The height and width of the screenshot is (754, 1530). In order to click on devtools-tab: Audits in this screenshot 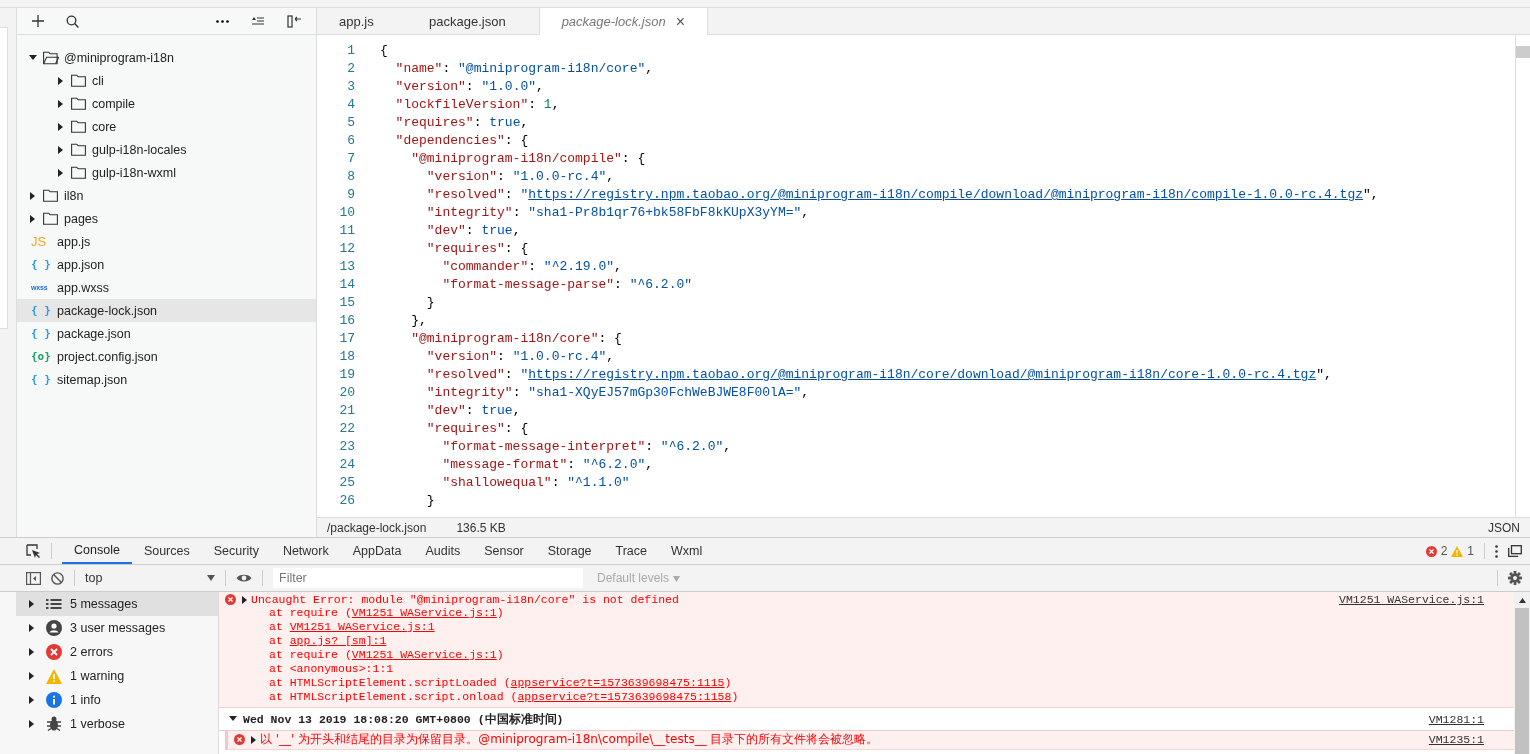, I will do `click(443, 551)`.